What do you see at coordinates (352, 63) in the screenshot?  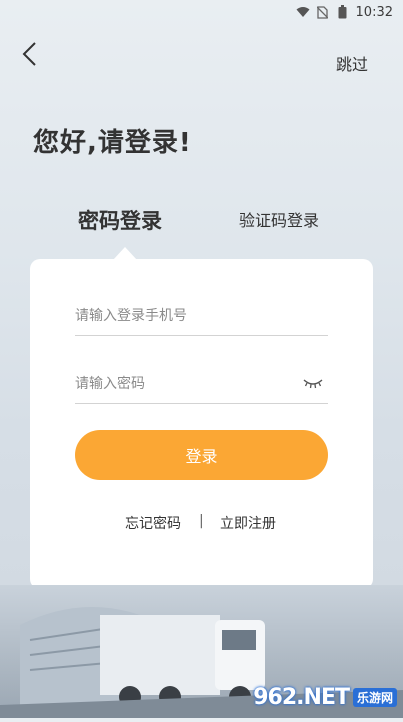 I see `skip-button: 跳过` at bounding box center [352, 63].